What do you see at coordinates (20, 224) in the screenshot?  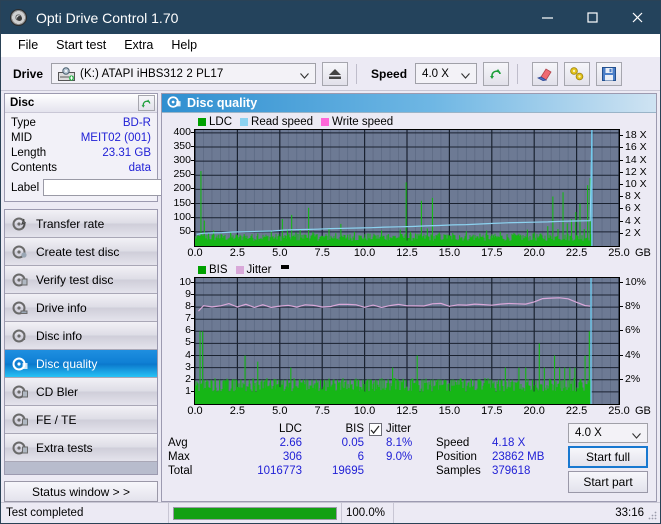 I see `disc-transfer-icon` at bounding box center [20, 224].